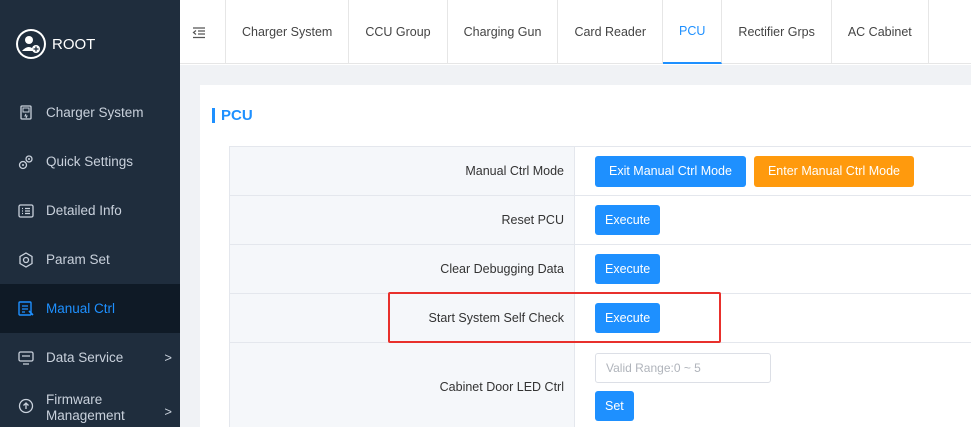 The height and width of the screenshot is (427, 971). Describe the element at coordinates (237, 115) in the screenshot. I see `panel-title-text: PCU` at that location.